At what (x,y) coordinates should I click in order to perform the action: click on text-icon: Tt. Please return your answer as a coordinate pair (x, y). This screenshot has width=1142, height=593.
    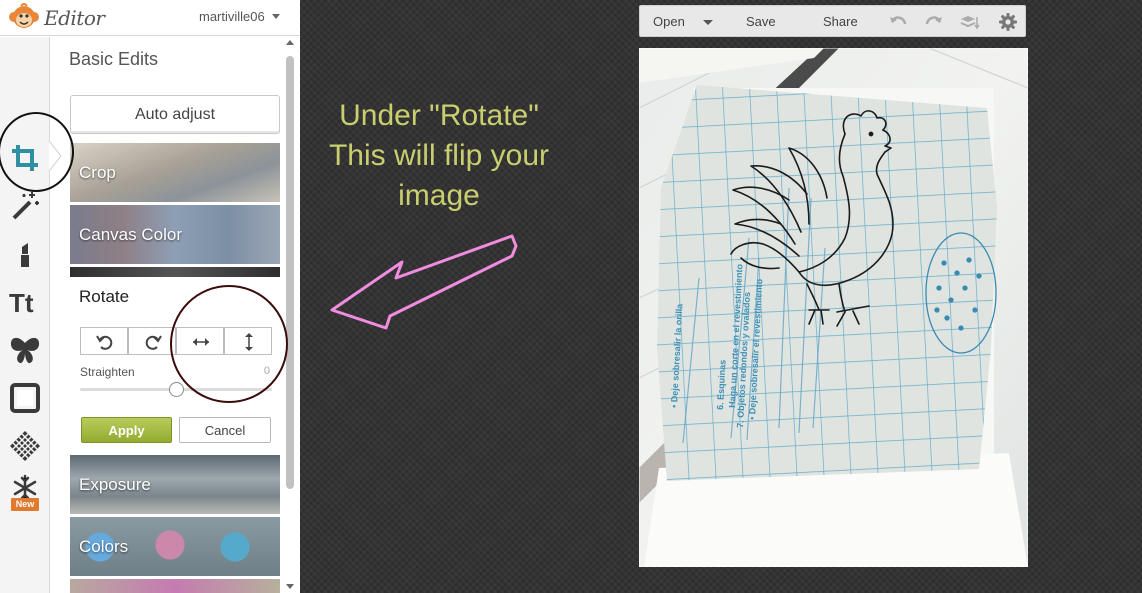
    Looking at the image, I should click on (21, 303).